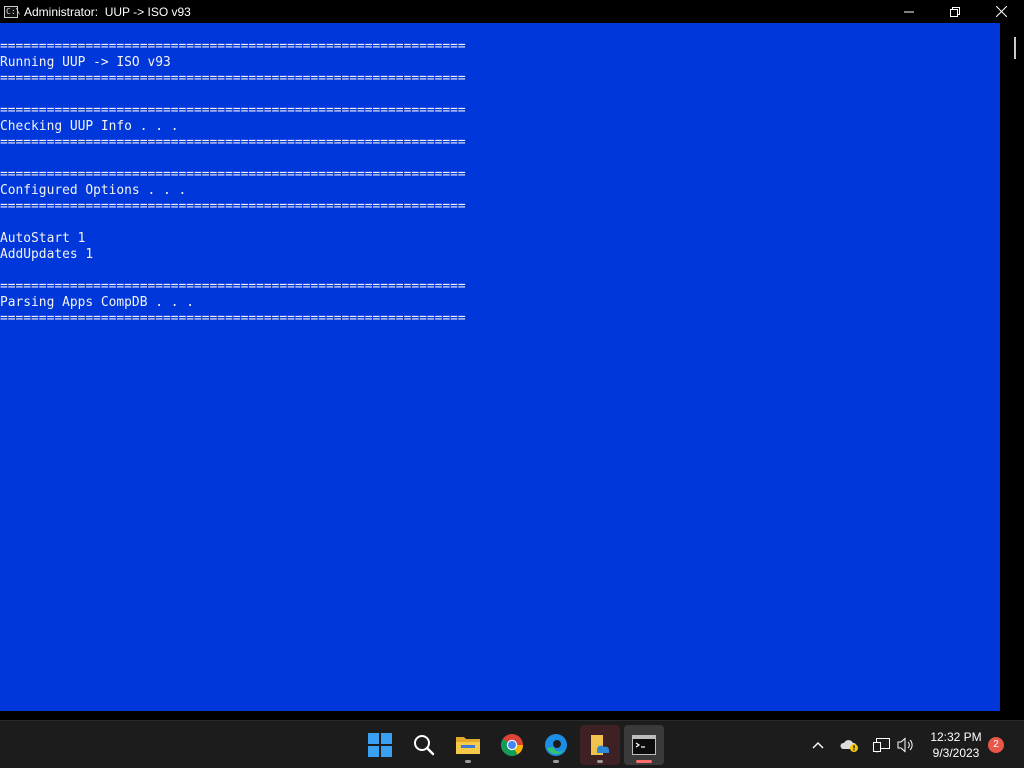 This screenshot has width=1024, height=768. I want to click on start-button, so click(380, 745).